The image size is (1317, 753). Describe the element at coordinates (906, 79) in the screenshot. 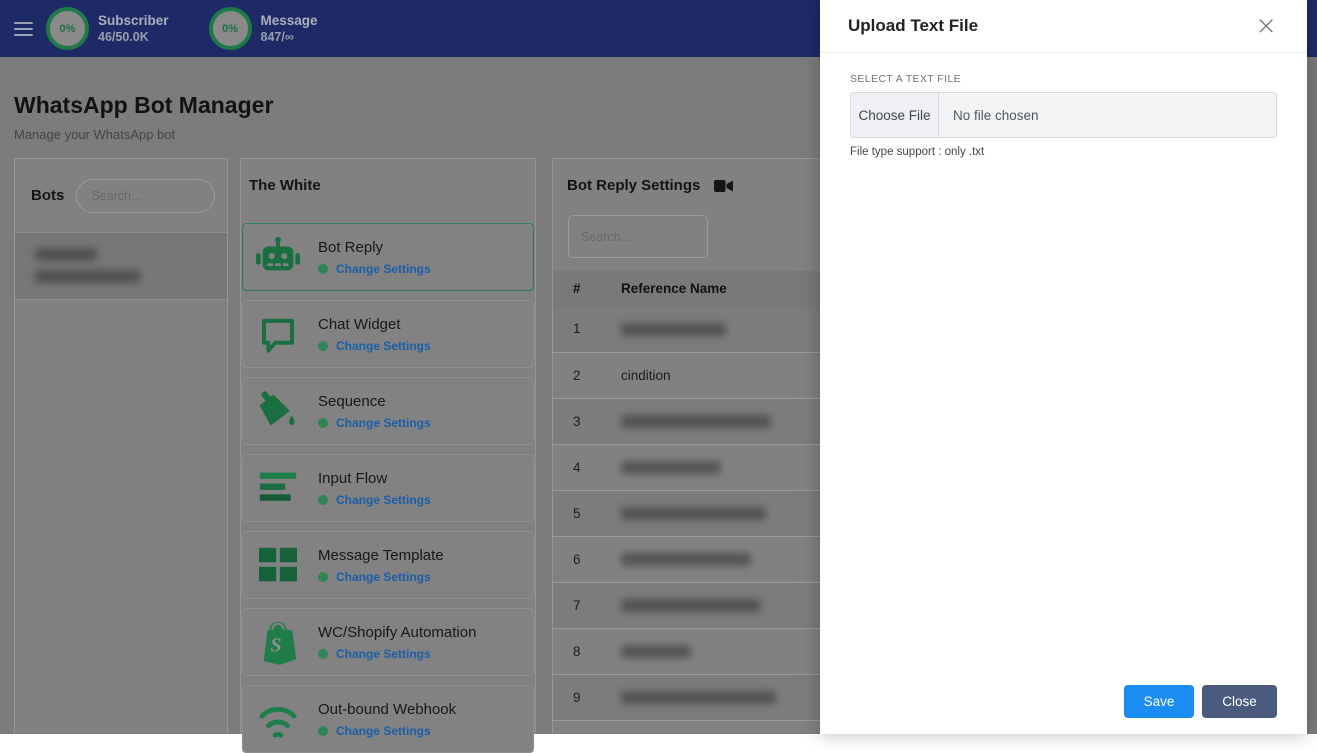

I see `file-field-label: SELECT A TEXT FILE` at that location.